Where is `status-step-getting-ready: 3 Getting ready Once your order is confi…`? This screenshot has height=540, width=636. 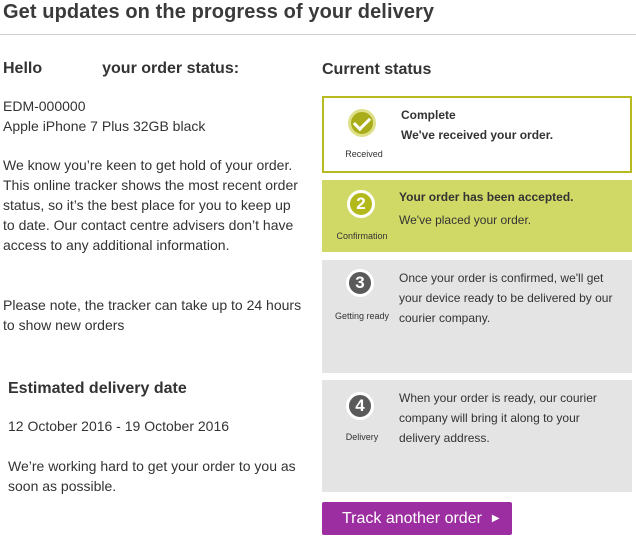 status-step-getting-ready: 3 Getting ready Once your order is confi… is located at coordinates (477, 316).